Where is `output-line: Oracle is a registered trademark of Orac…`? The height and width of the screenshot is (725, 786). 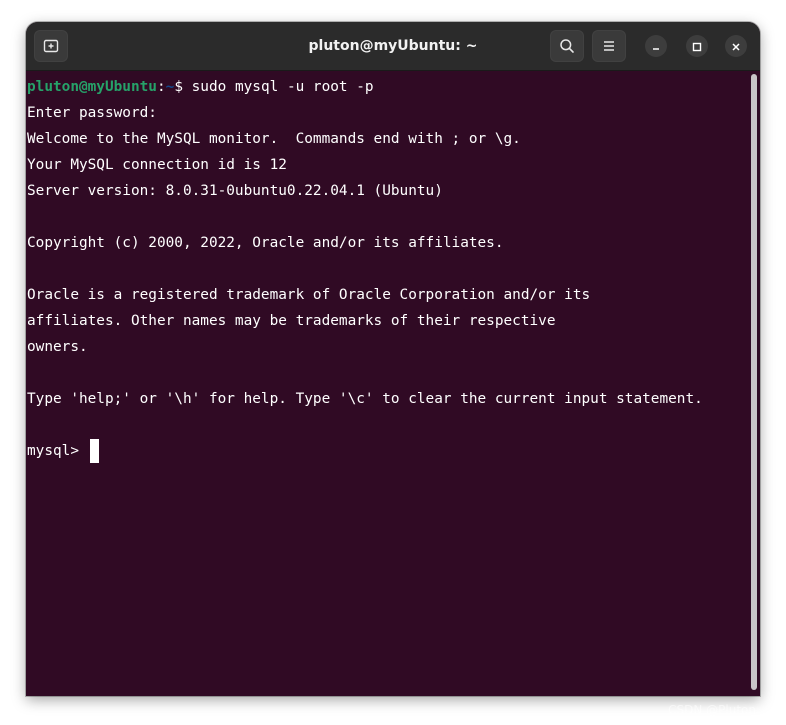 output-line: Oracle is a registered trademark of Orac… is located at coordinates (309, 295).